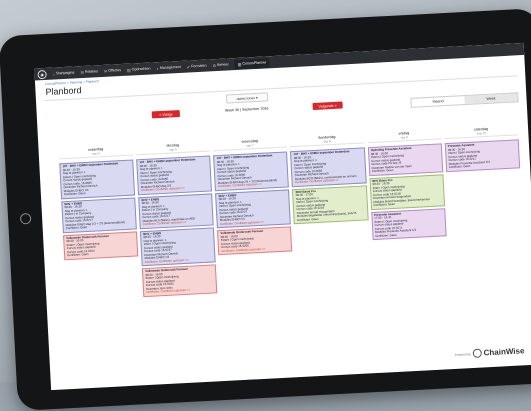 Image resolution: width=531 pixels, height=411 pixels. What do you see at coordinates (214, 65) in the screenshot?
I see `settings-icon: ⚙` at bounding box center [214, 65].